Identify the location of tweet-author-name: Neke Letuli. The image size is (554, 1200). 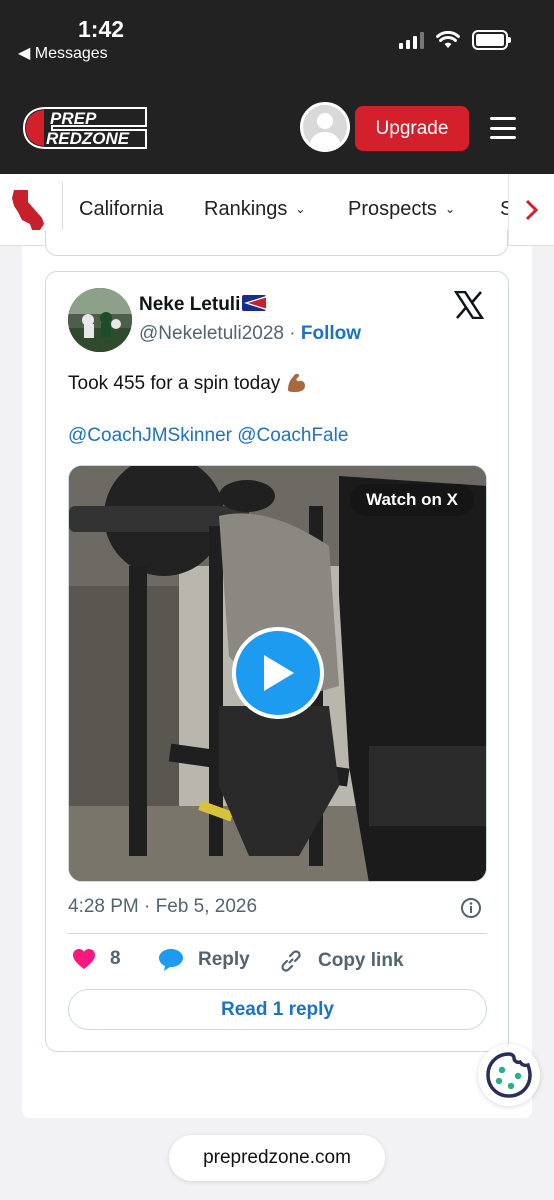
(203, 305).